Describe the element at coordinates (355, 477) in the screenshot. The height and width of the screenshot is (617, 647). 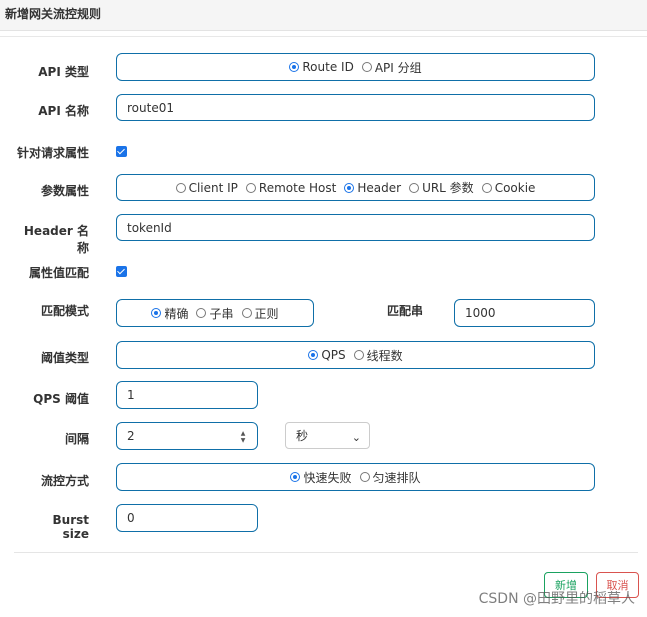
I see `control-behavior-radio-group: 快速失败 匀速排队` at that location.